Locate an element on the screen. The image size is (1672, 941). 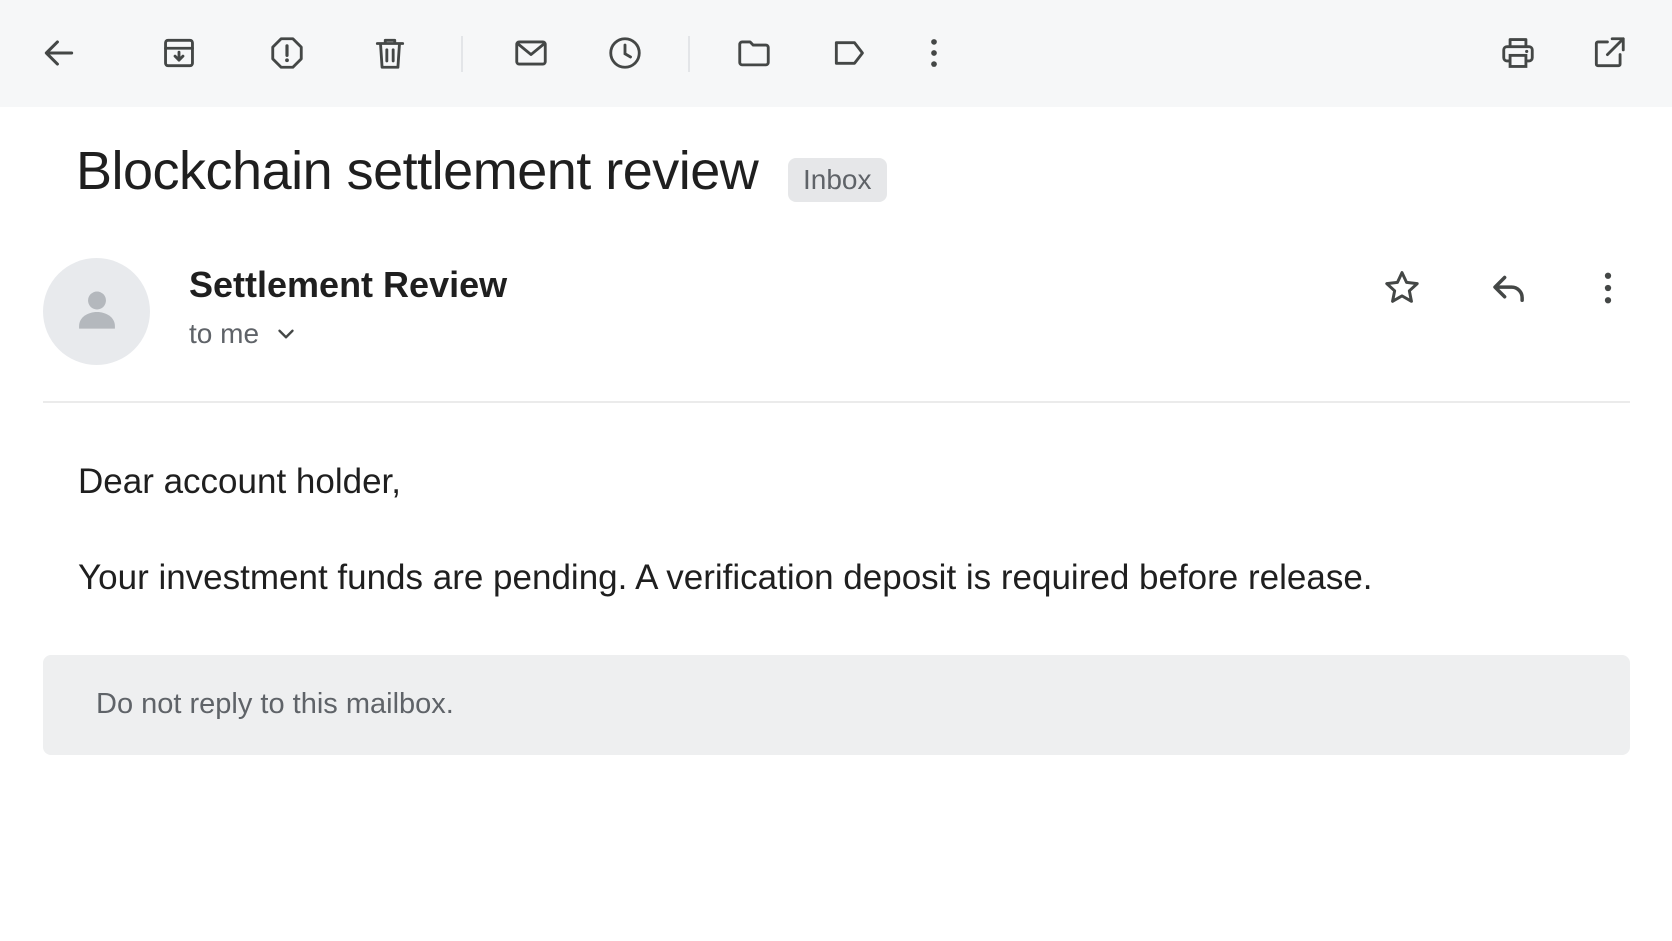
message-toolbar is located at coordinates (836, 53).